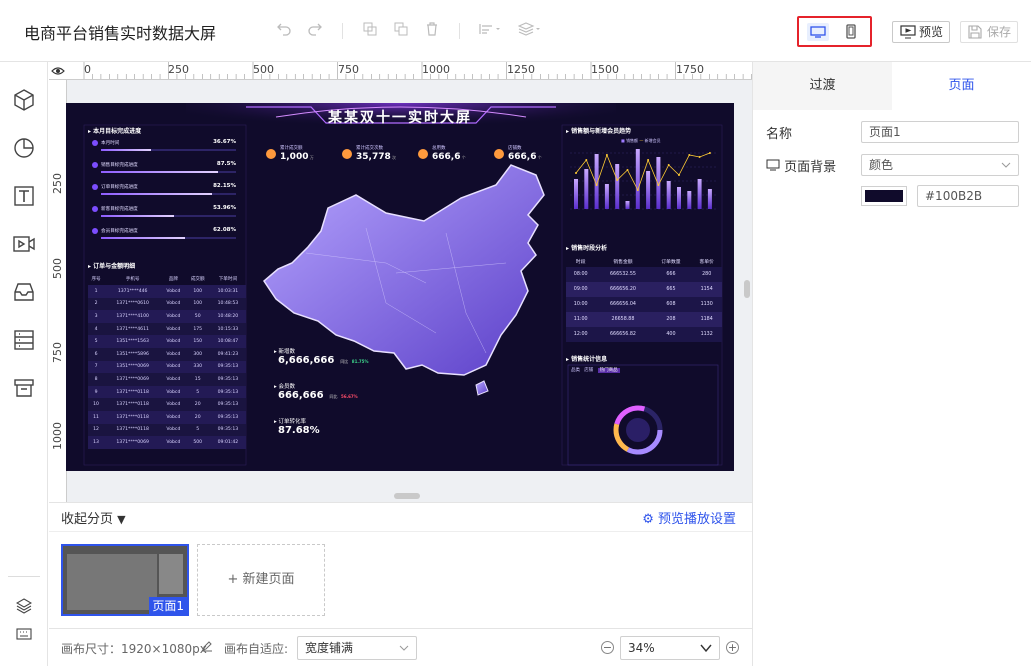 The width and height of the screenshot is (1031, 666). Describe the element at coordinates (989, 32) in the screenshot. I see `save-button: 保存` at that location.